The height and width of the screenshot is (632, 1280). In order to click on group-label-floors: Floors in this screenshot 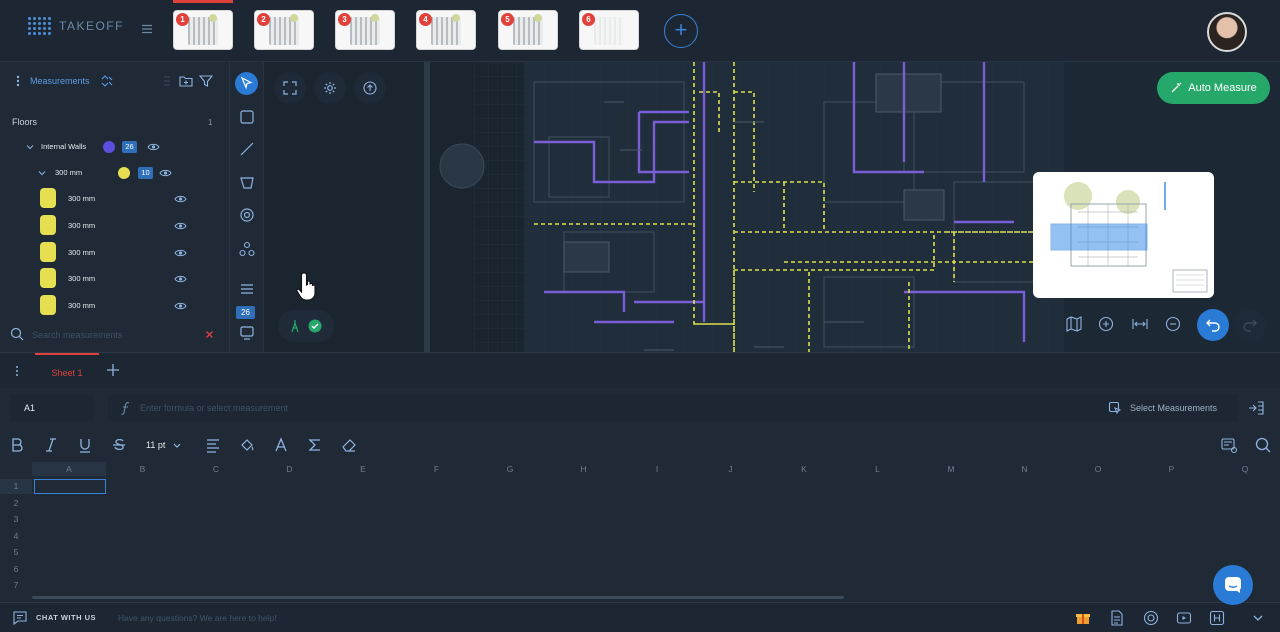, I will do `click(24, 122)`.